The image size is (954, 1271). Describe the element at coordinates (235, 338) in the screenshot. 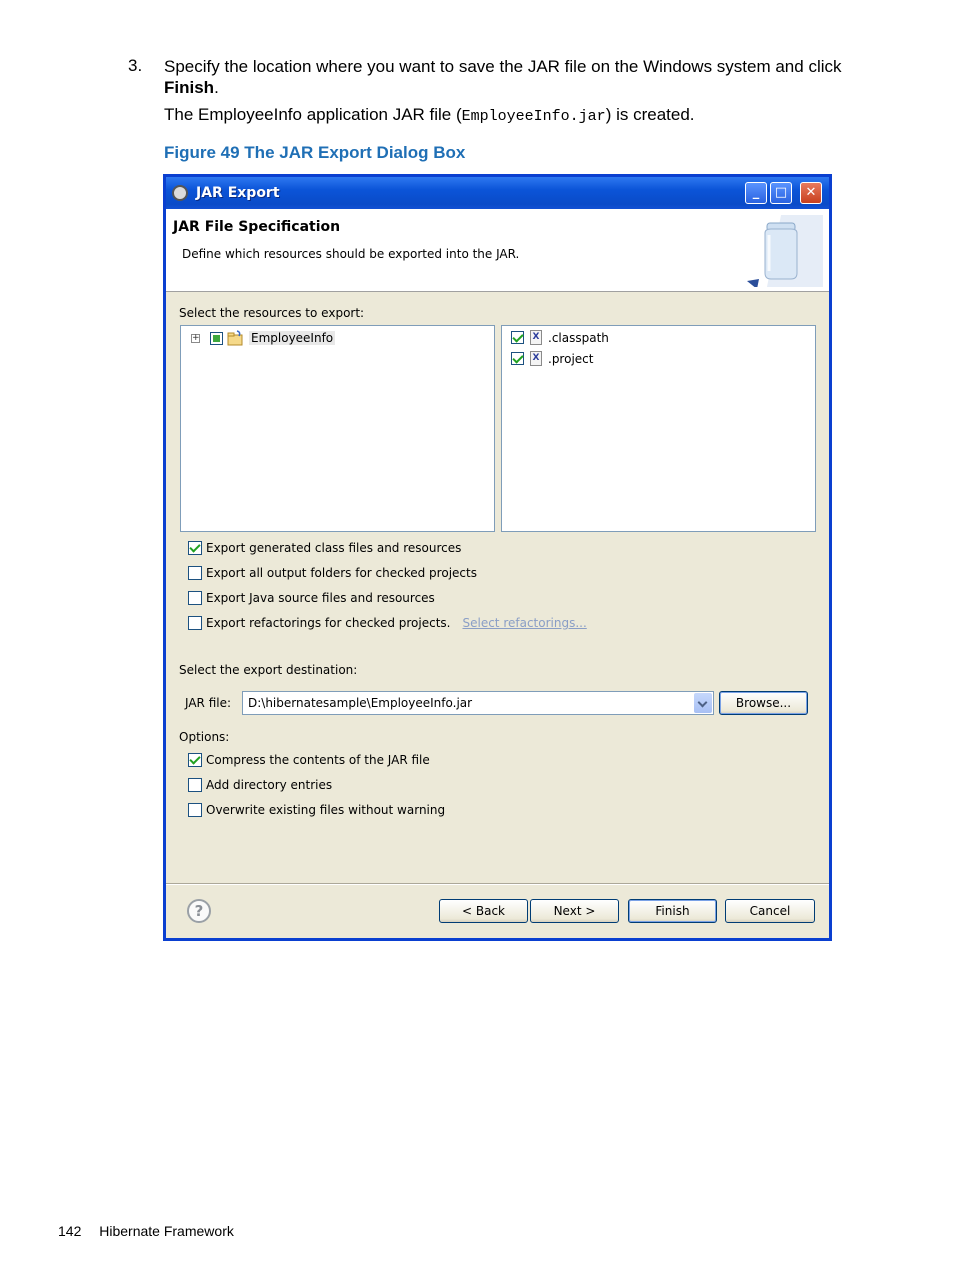

I see `java-project-icon` at that location.